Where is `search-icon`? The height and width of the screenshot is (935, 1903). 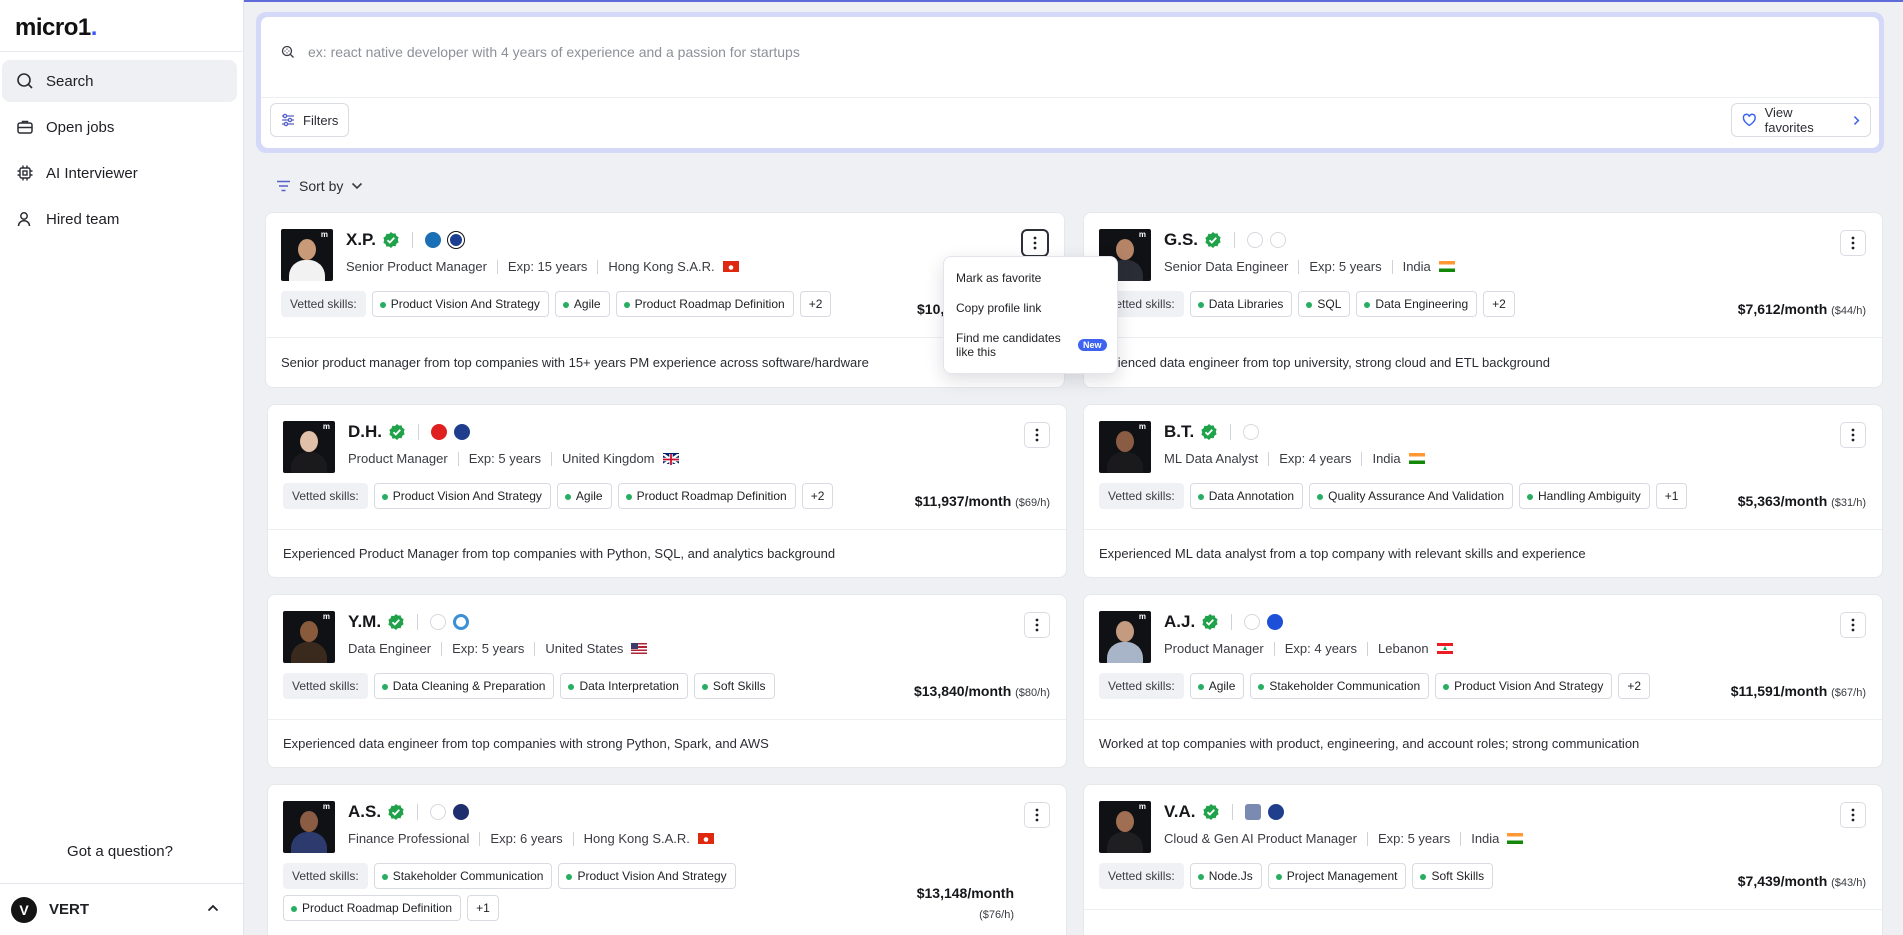
search-icon is located at coordinates (25, 81).